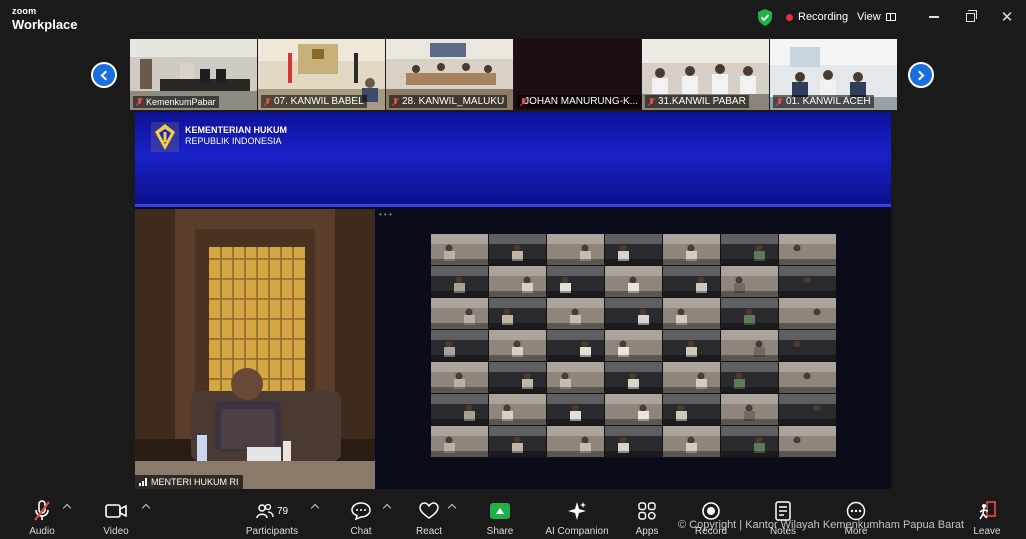 Image resolution: width=1026 pixels, height=539 pixels. What do you see at coordinates (193, 74) in the screenshot?
I see `participant-tile: KemenkumPabar` at bounding box center [193, 74].